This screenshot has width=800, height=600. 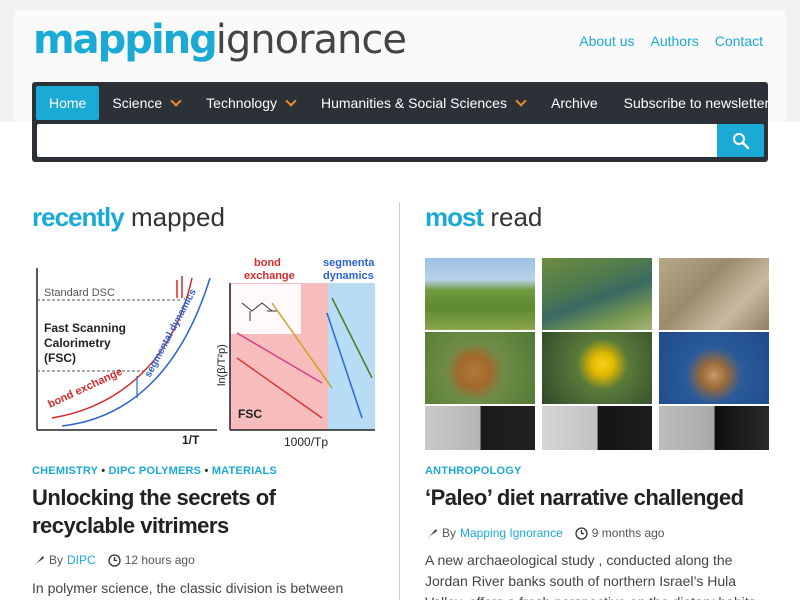 I want to click on article-meta: By DIPC 12 hours ago, so click(x=113, y=560).